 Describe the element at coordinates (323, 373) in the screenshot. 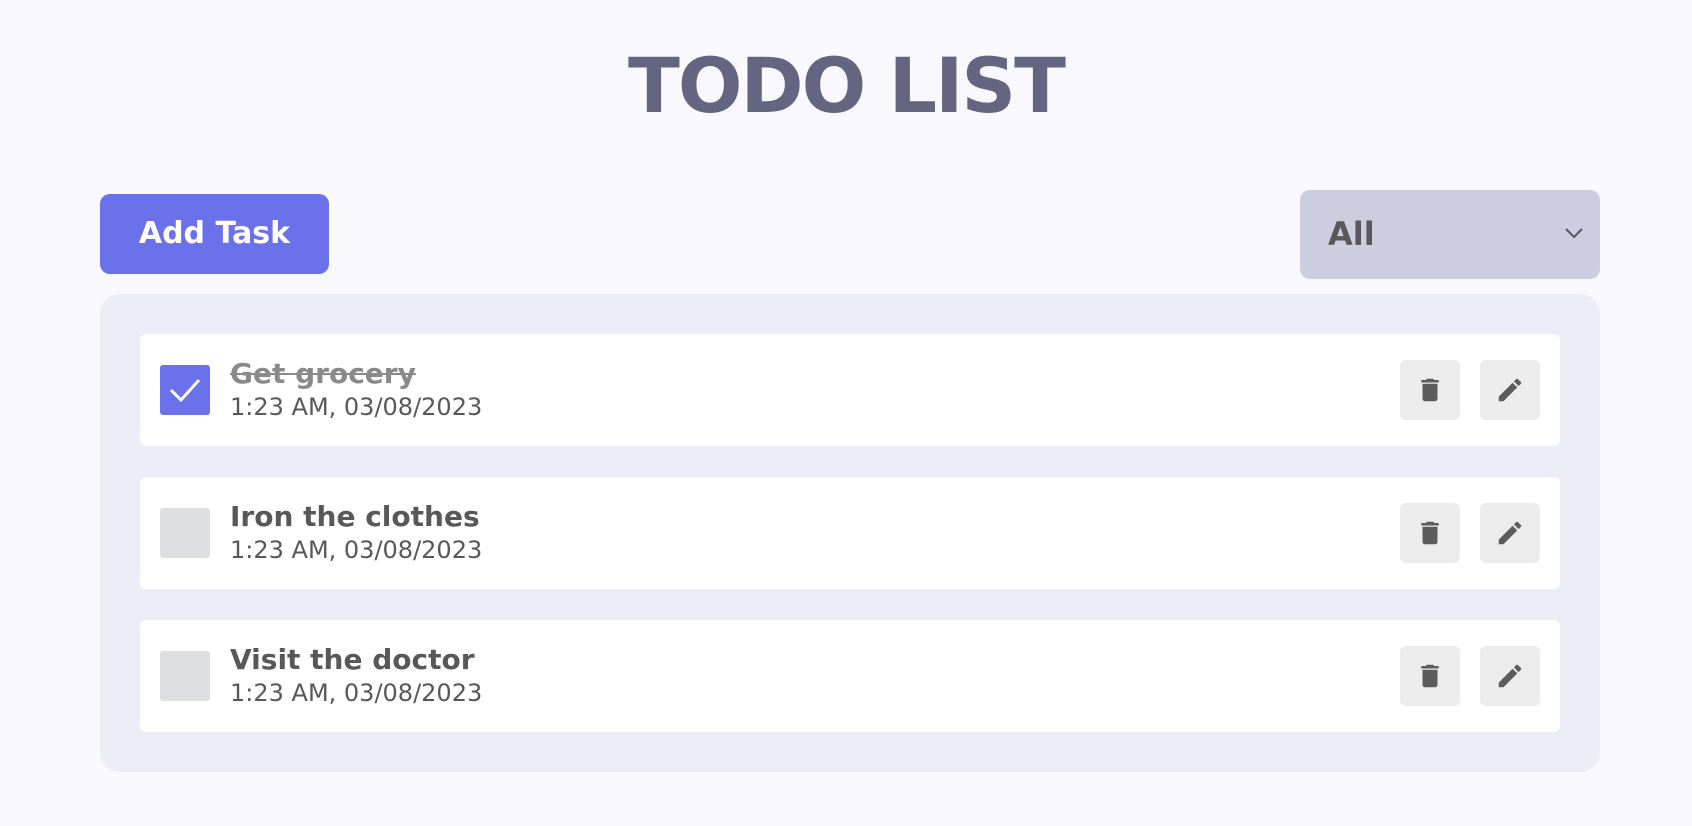

I see `todo-title: Get grocery` at that location.